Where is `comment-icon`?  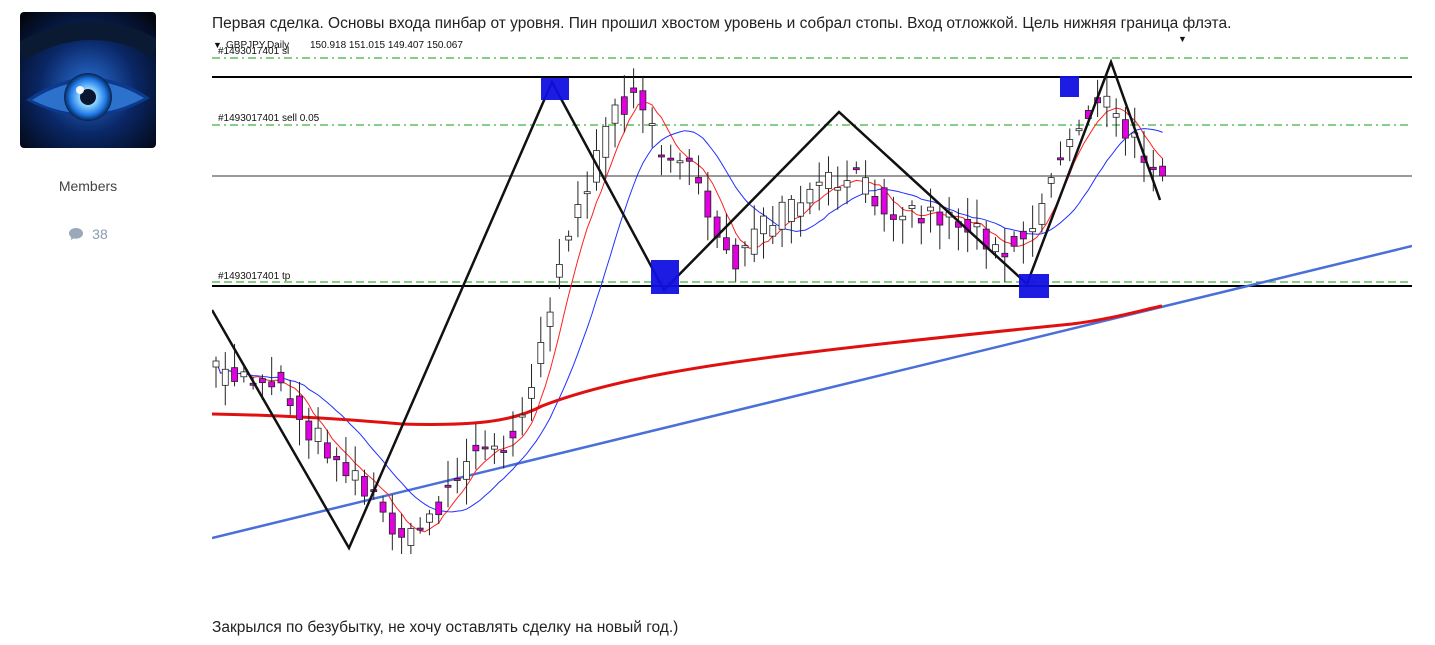
comment-icon is located at coordinates (80, 234).